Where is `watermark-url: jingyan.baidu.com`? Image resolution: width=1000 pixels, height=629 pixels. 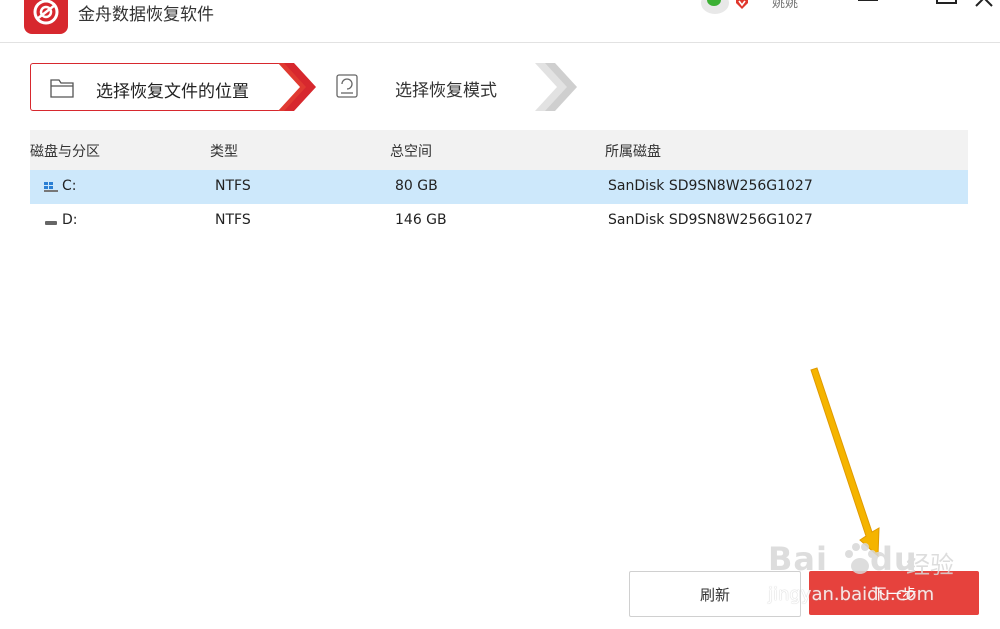
watermark-url: jingyan.baidu.com is located at coordinates (851, 594).